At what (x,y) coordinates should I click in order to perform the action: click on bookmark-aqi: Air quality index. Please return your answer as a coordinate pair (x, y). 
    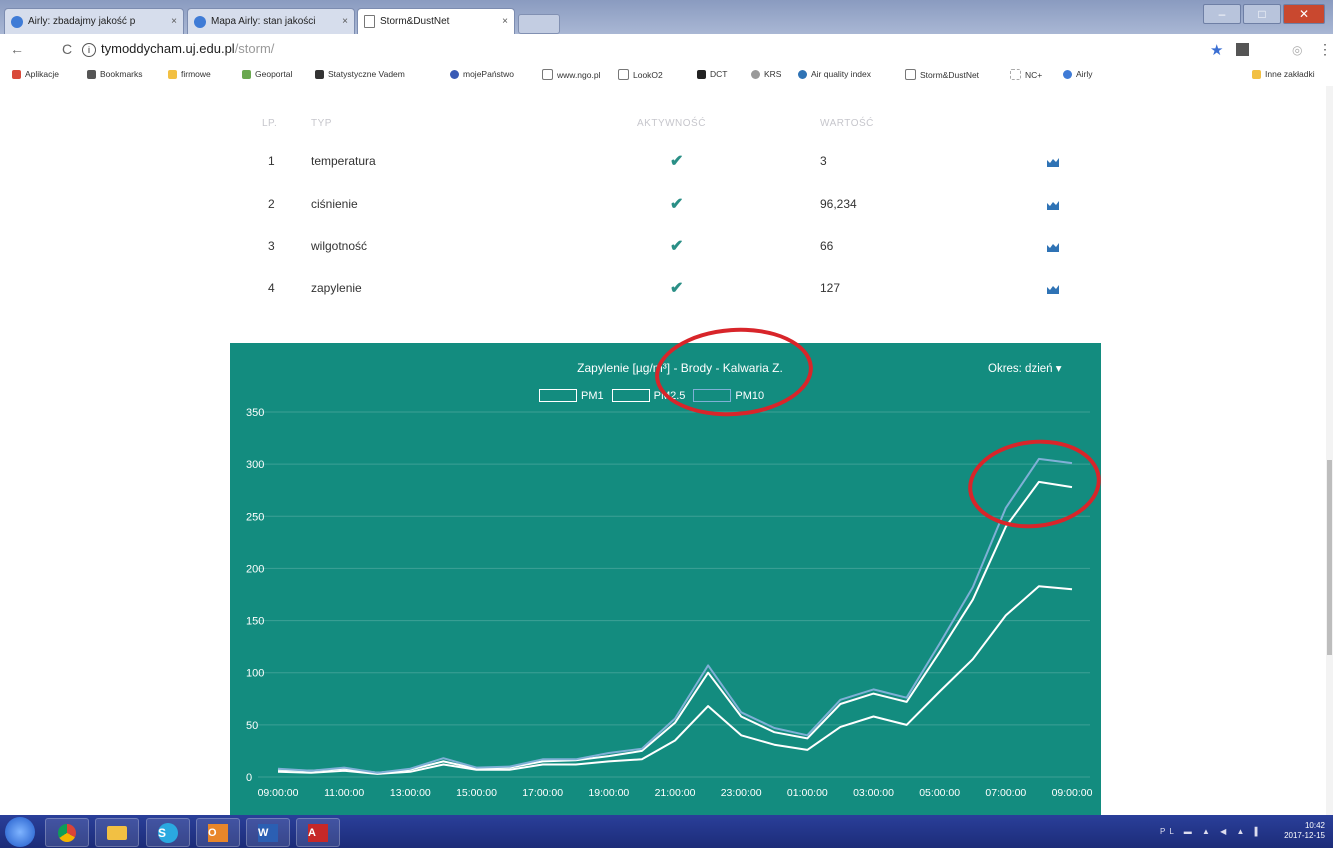
    Looking at the image, I should click on (834, 74).